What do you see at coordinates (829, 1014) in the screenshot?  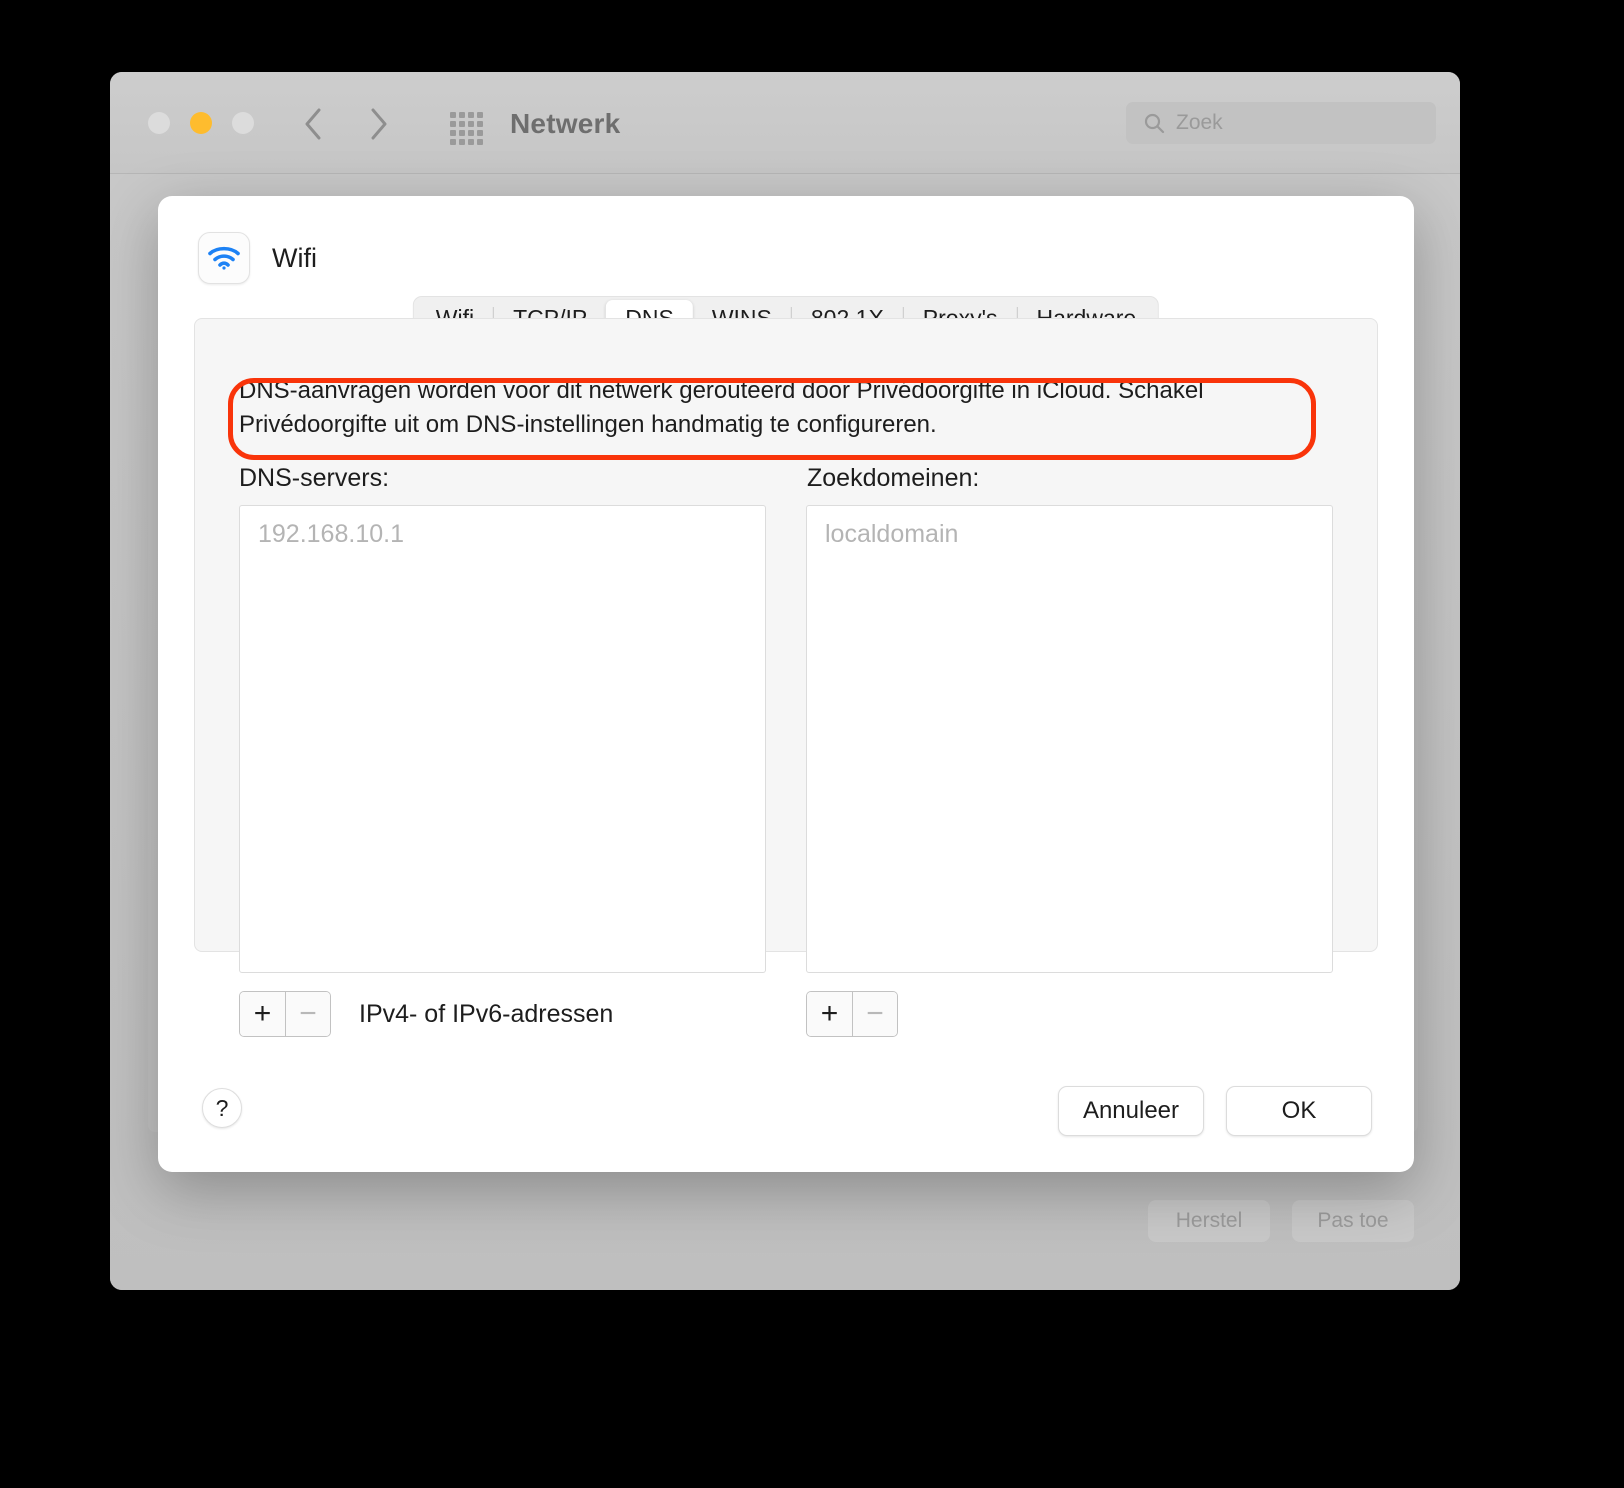 I see `add-search-domain-button: +` at bounding box center [829, 1014].